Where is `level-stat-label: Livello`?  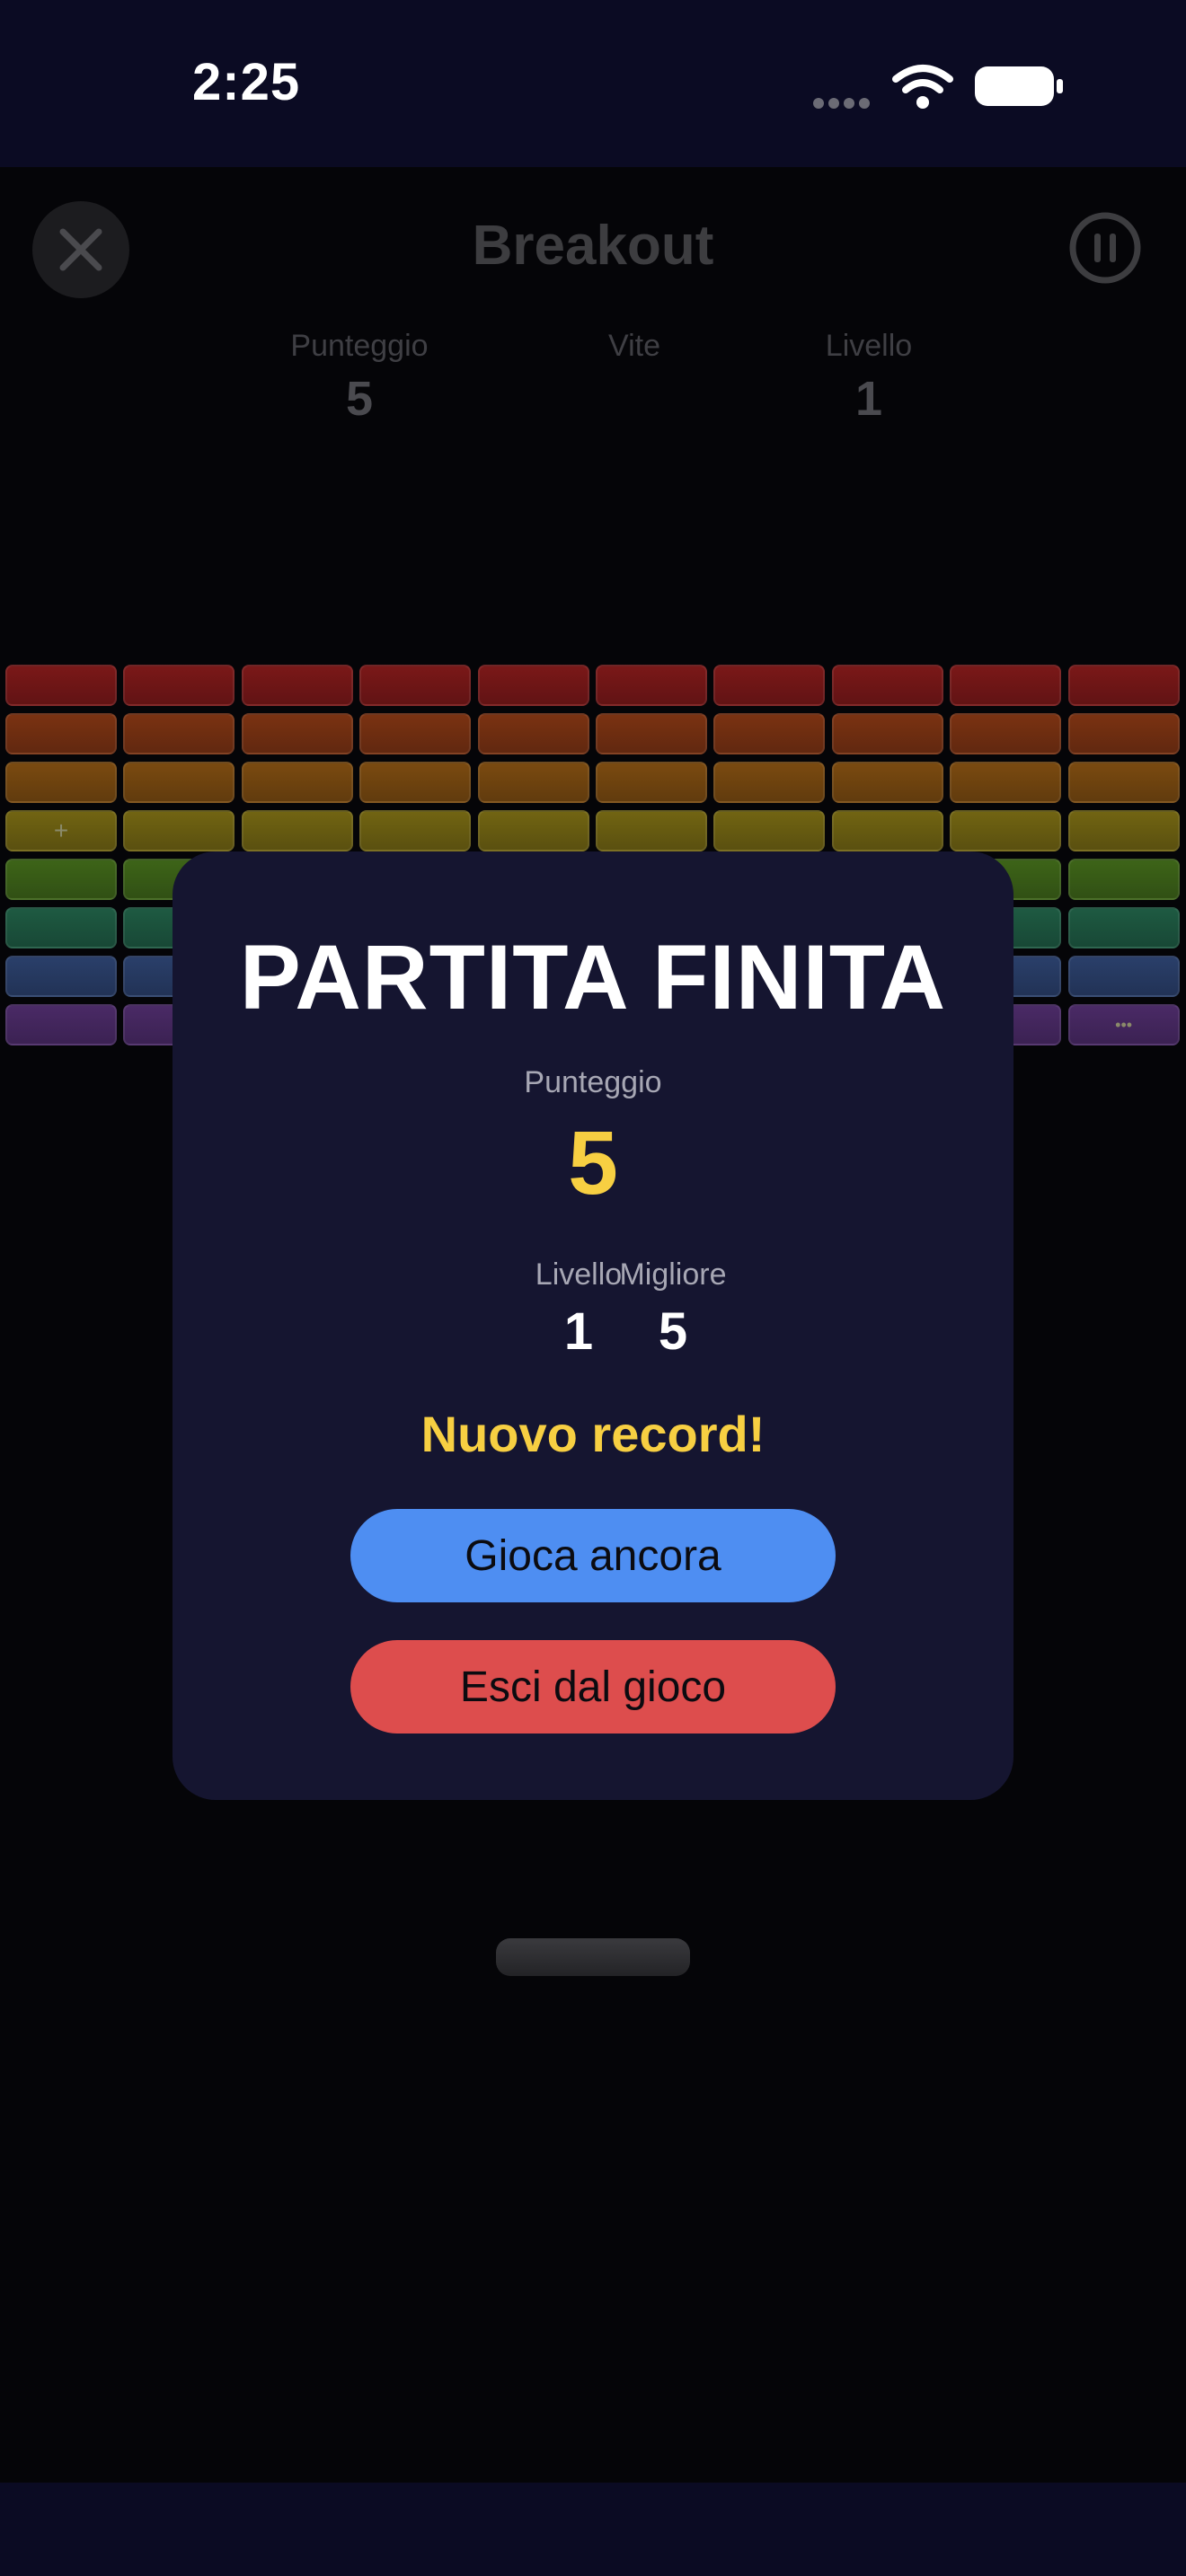 level-stat-label: Livello is located at coordinates (869, 346).